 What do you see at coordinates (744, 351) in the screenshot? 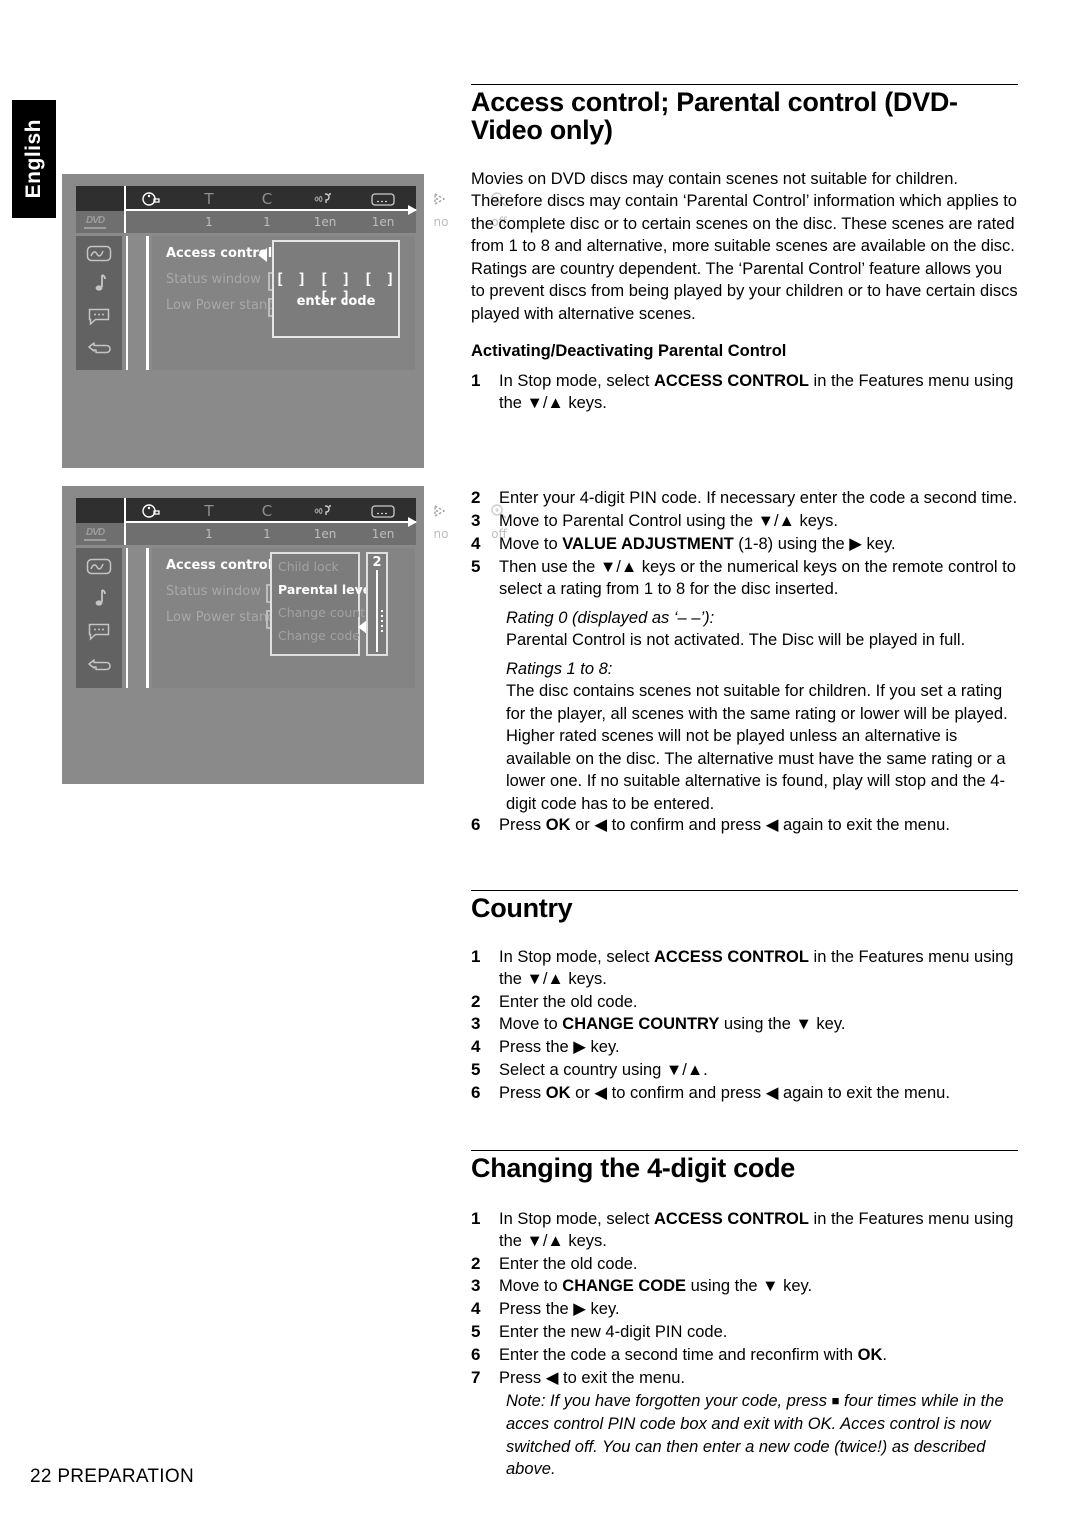
I see `subsection-activating: Activating/Deactivating Parental Control` at bounding box center [744, 351].